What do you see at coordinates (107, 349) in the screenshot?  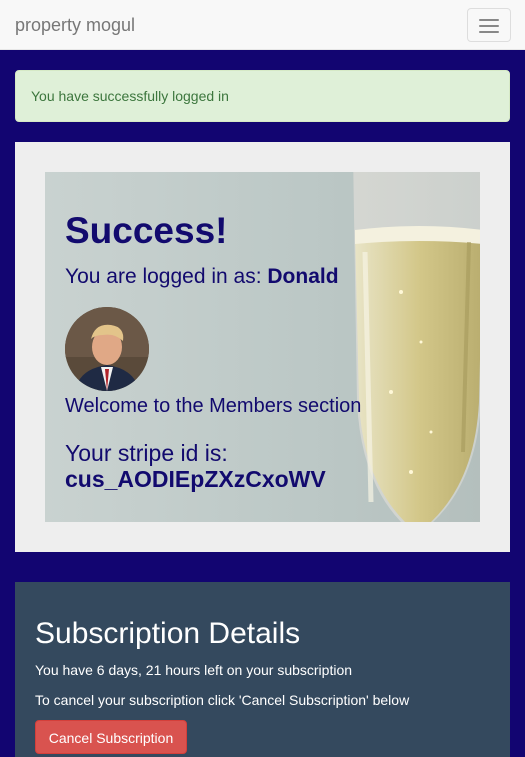 I see `avatar` at bounding box center [107, 349].